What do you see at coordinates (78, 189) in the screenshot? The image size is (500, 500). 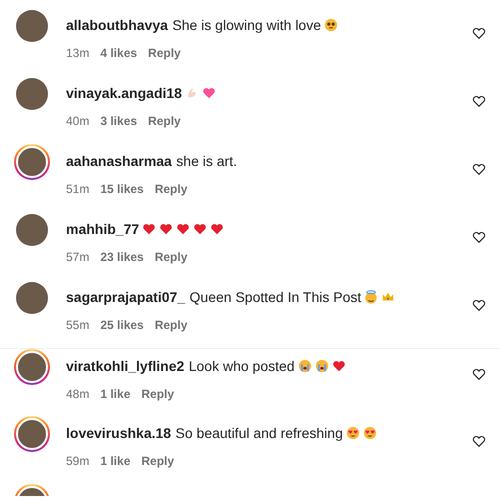 I see `timestamp: 51m` at bounding box center [78, 189].